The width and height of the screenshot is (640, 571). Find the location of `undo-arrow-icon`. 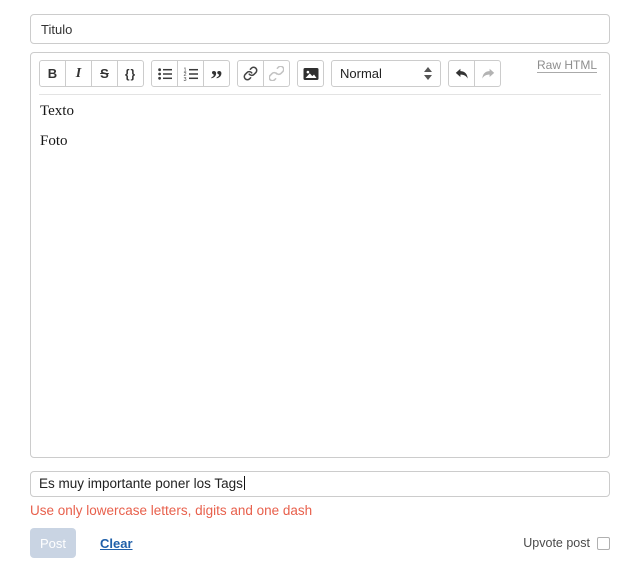

undo-arrow-icon is located at coordinates (462, 74).